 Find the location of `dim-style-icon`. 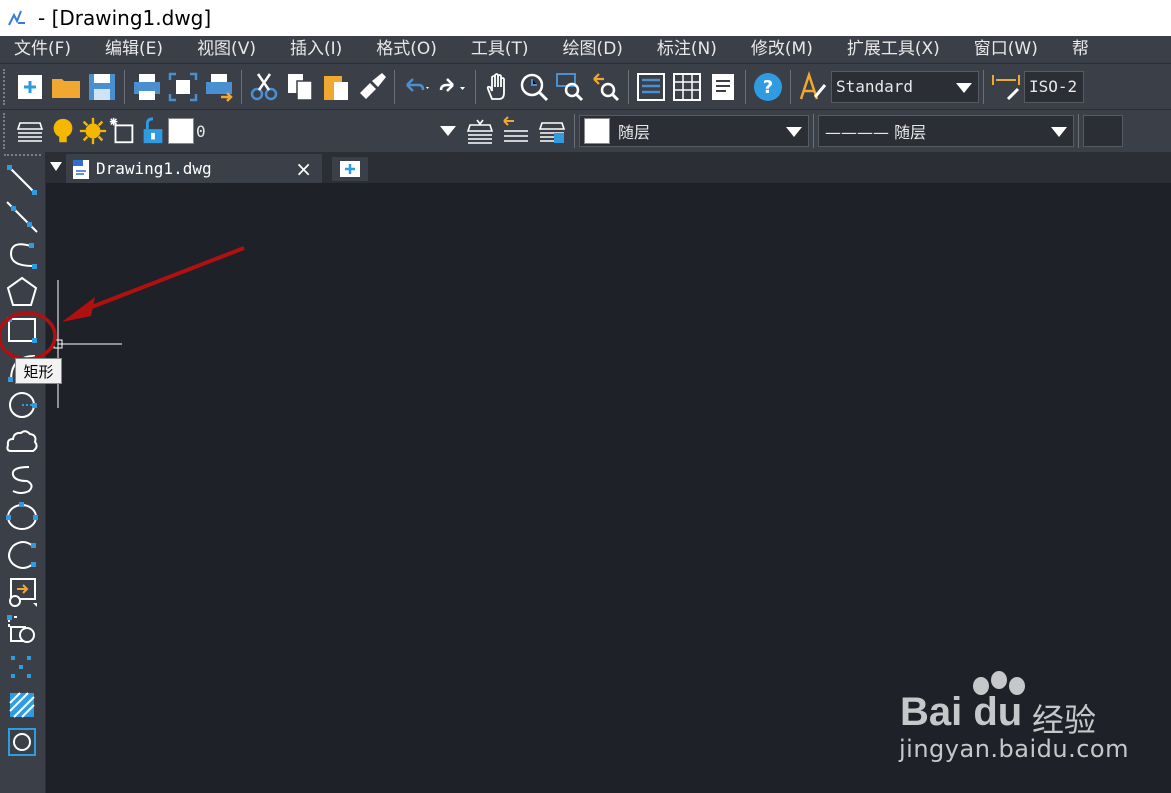

dim-style-icon is located at coordinates (1006, 87).